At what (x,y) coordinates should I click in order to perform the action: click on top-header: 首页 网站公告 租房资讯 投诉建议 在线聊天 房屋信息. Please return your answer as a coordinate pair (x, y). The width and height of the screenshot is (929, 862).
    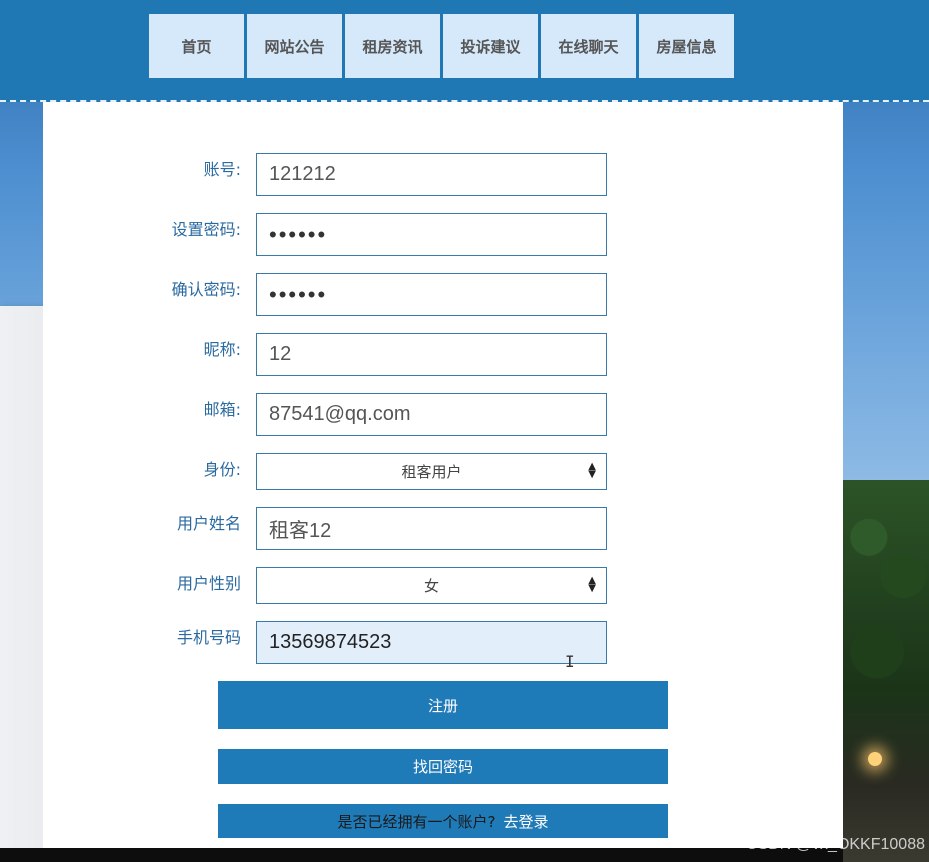
    Looking at the image, I should click on (464, 51).